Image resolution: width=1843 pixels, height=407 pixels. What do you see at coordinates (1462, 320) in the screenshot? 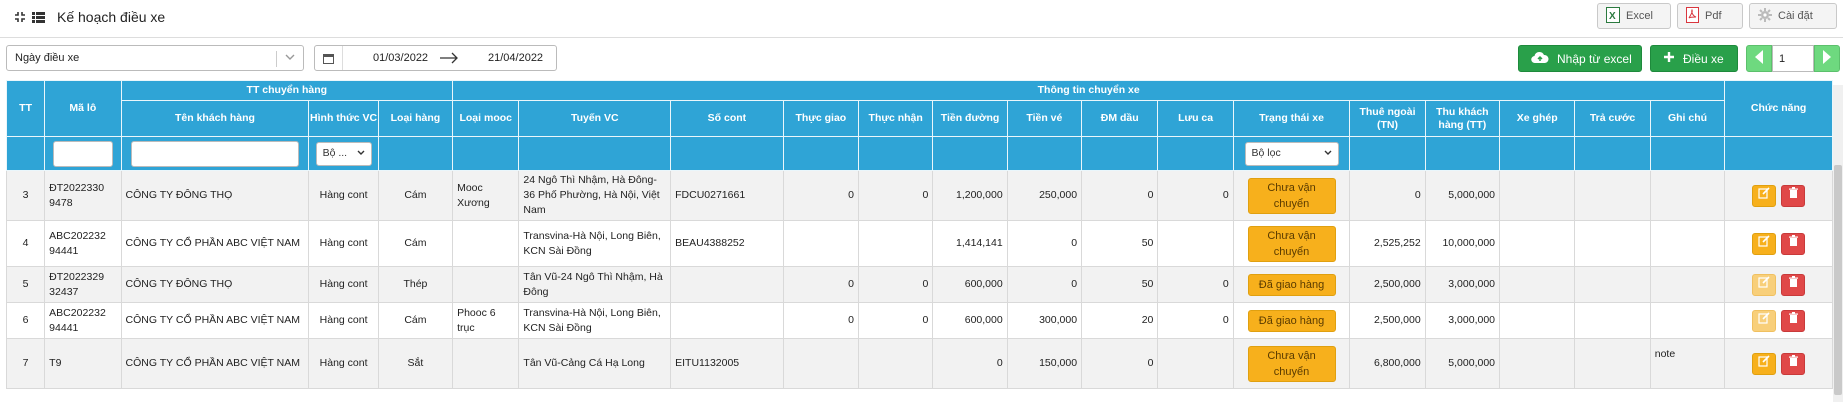
I see `cell-collected: 3,000,000` at bounding box center [1462, 320].